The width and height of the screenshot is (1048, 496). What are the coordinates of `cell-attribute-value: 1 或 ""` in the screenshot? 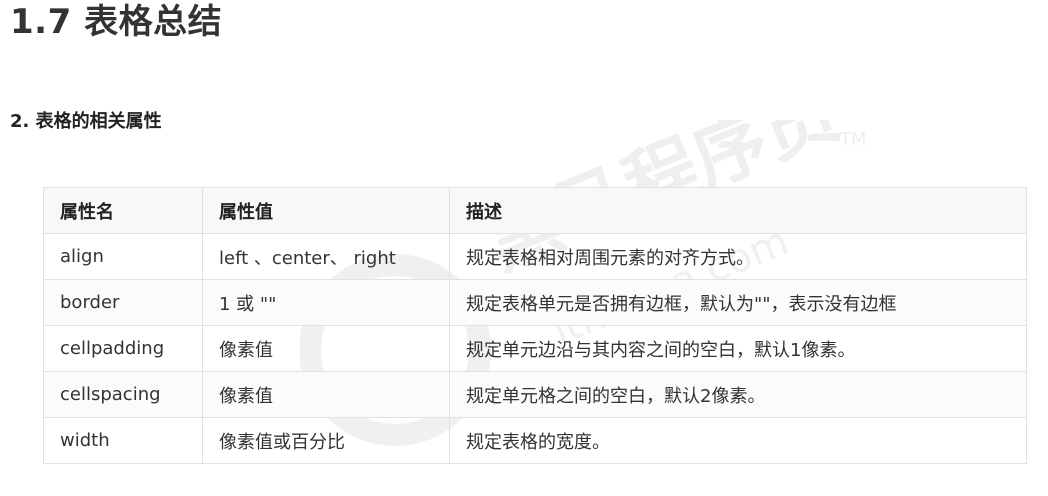 It's located at (326, 302).